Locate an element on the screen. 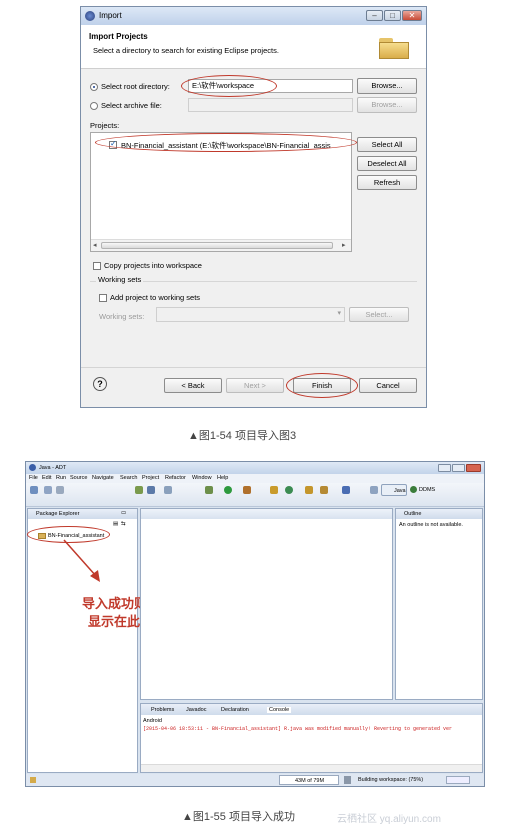  add-working-set-checkbox is located at coordinates (103, 298).